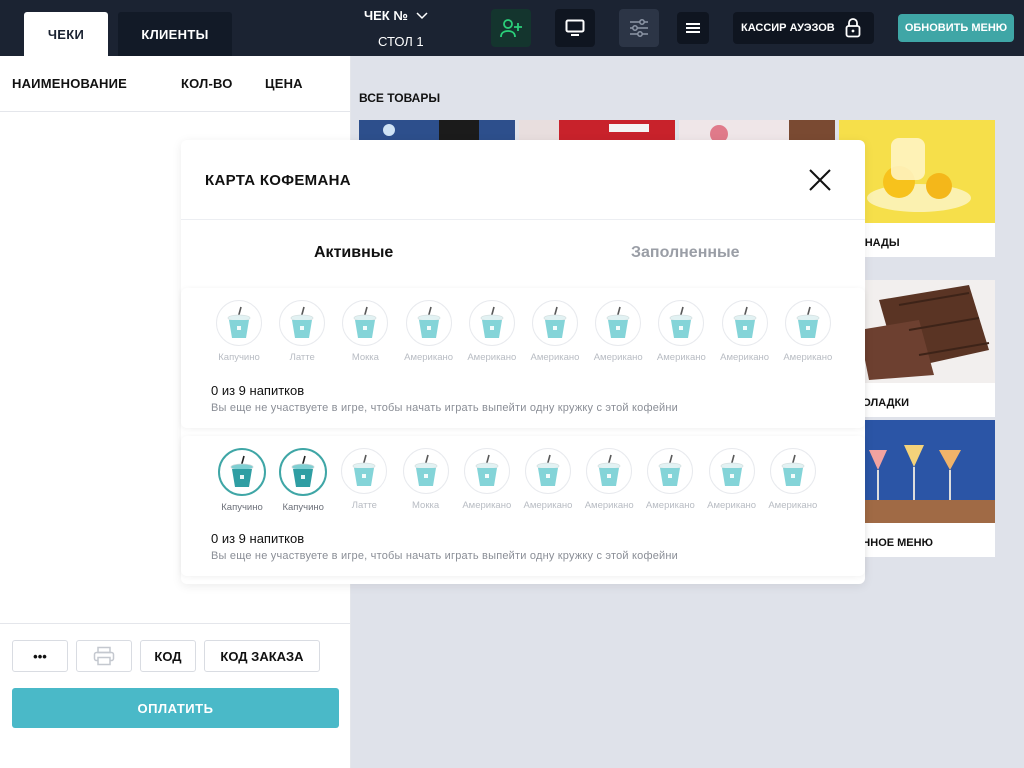  I want to click on monitor-button, so click(575, 28).